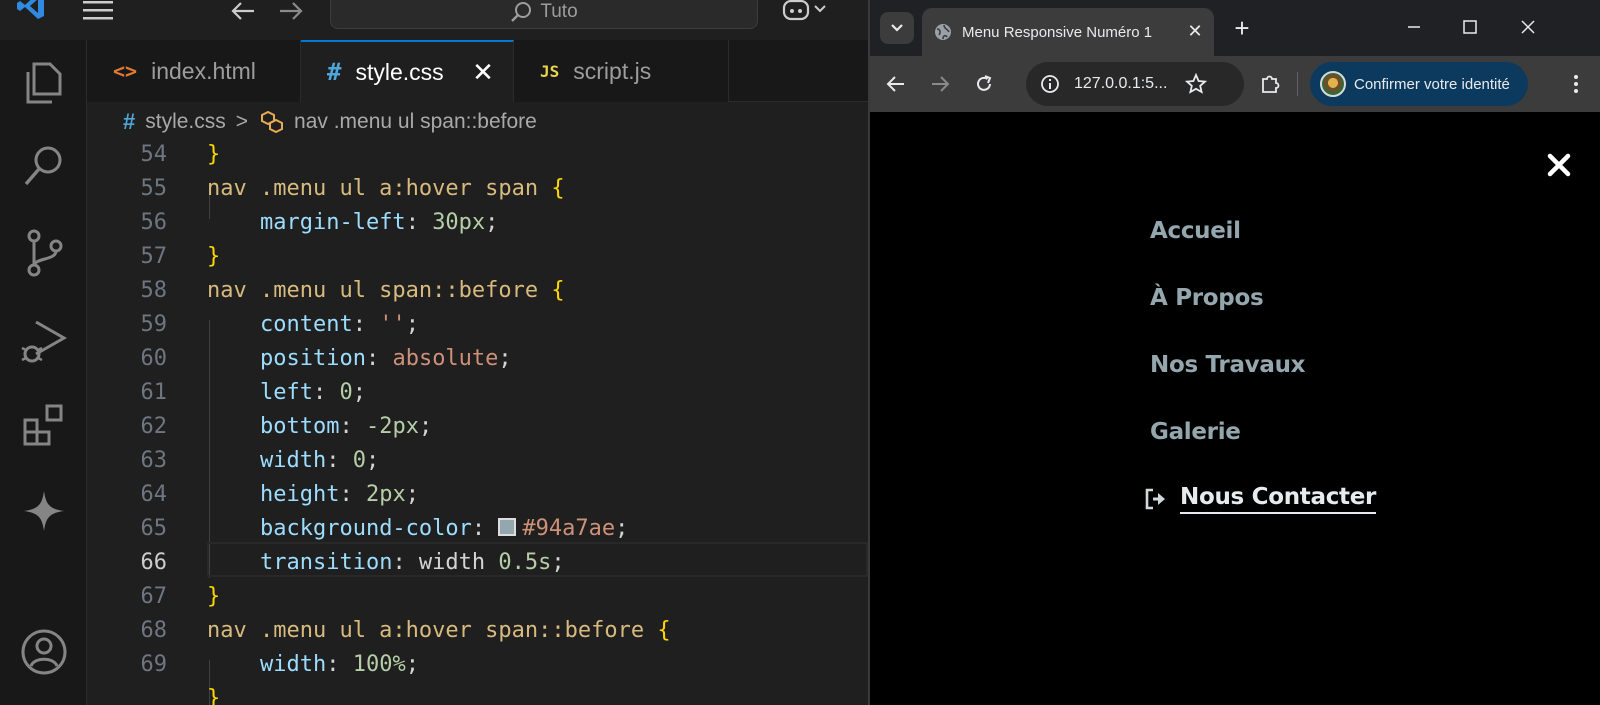 The image size is (1600, 705). Describe the element at coordinates (272, 122) in the screenshot. I see `symbol-class-icon` at that location.